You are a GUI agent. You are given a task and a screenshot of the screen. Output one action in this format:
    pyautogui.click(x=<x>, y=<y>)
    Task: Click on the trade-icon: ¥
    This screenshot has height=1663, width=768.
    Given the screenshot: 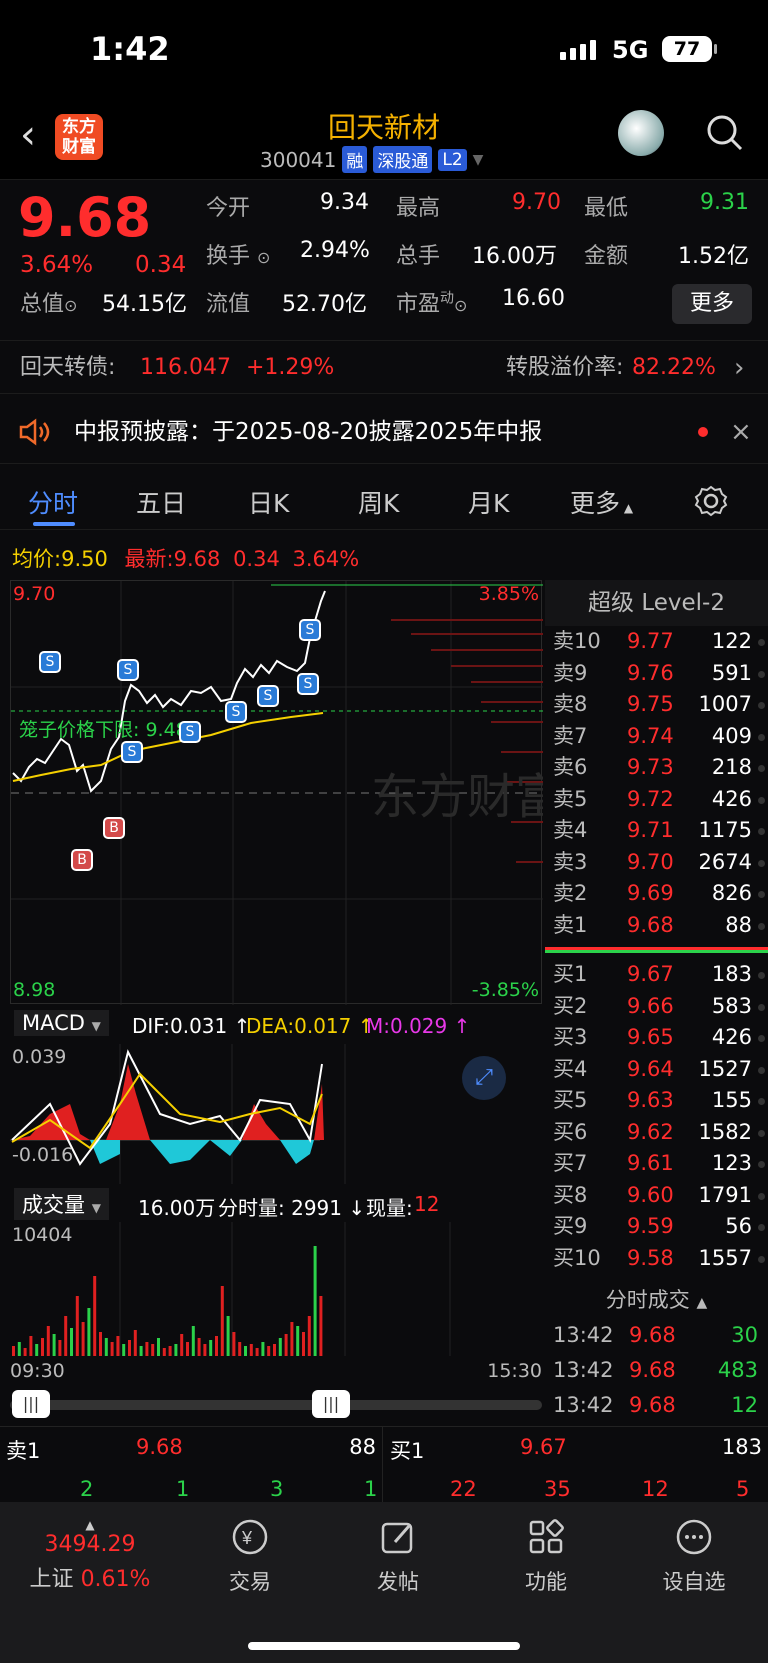 What is the action you would take?
    pyautogui.click(x=250, y=1537)
    